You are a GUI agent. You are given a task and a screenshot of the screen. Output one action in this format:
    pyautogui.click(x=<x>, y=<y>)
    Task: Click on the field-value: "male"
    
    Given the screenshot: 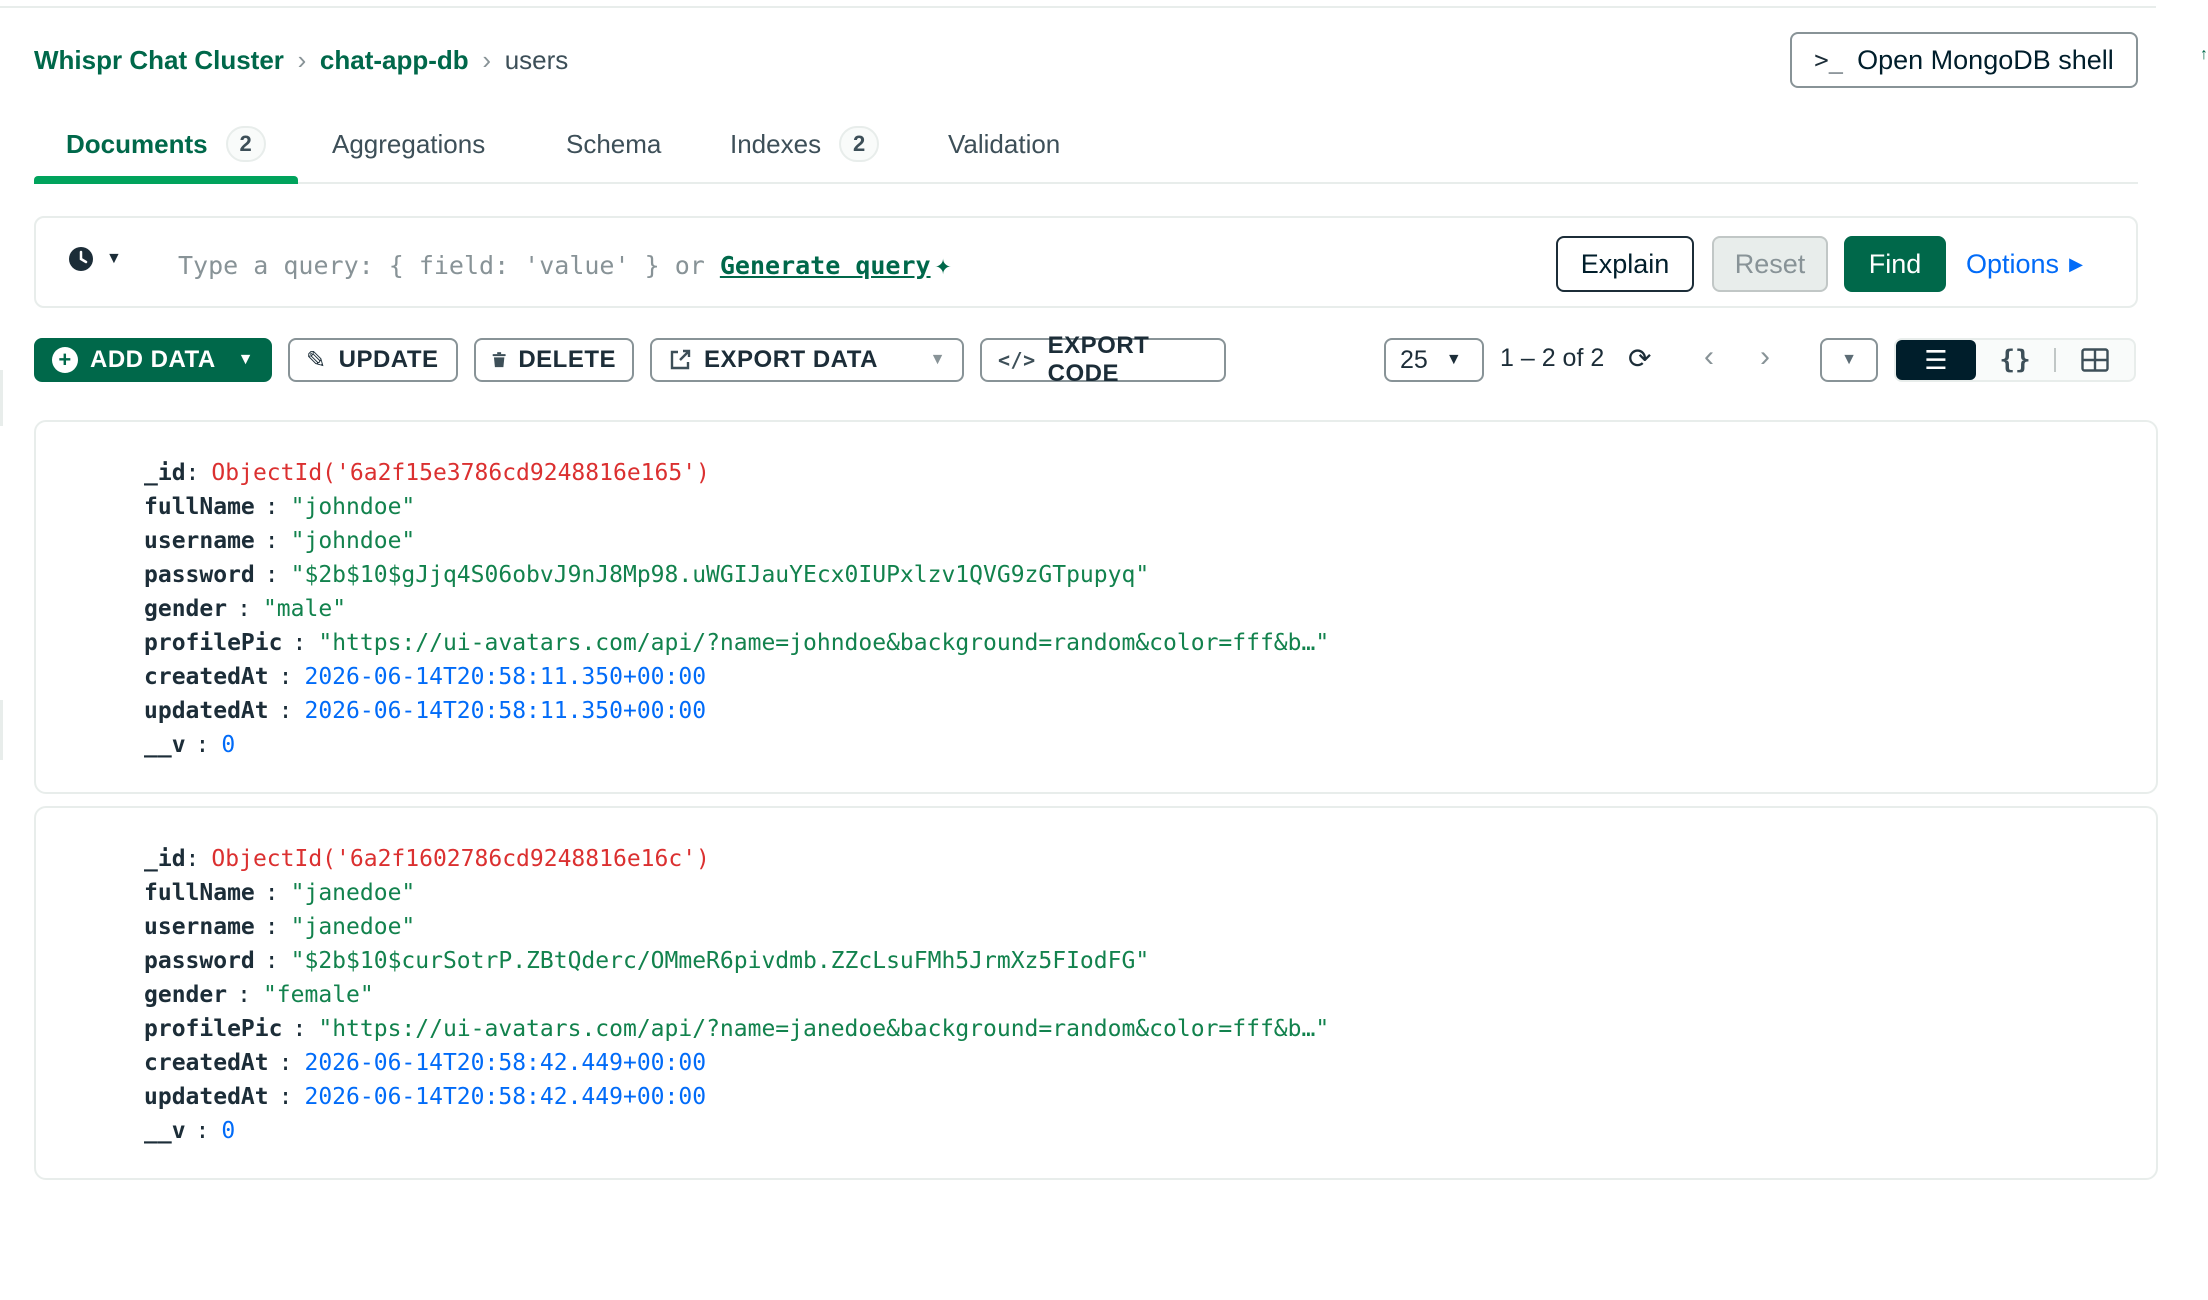 What is the action you would take?
    pyautogui.click(x=304, y=609)
    